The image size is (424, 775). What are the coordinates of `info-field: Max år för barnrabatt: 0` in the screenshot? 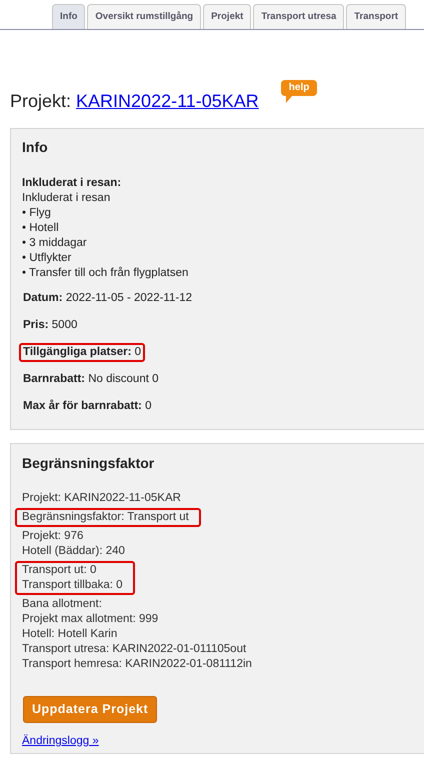 It's located at (87, 406).